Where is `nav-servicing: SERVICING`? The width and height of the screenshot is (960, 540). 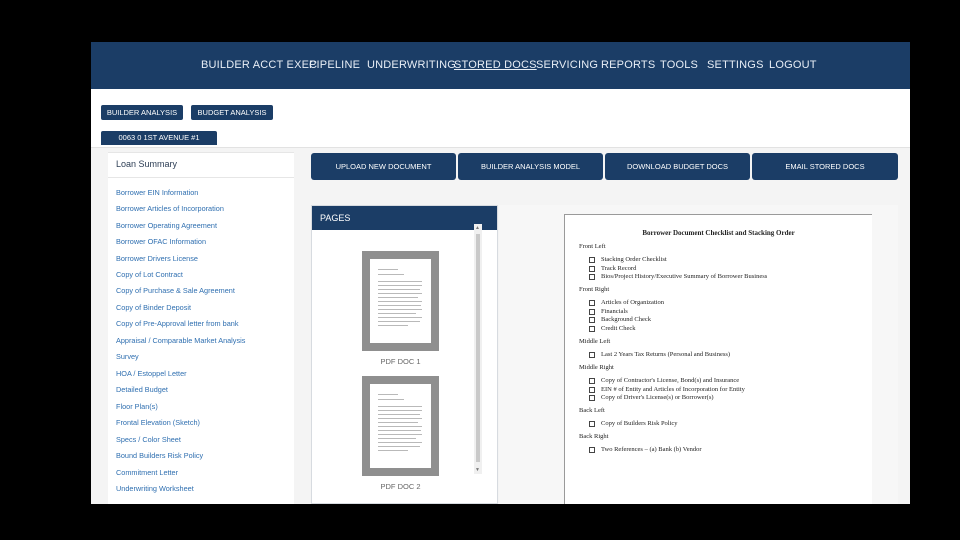
nav-servicing: SERVICING is located at coordinates (567, 65).